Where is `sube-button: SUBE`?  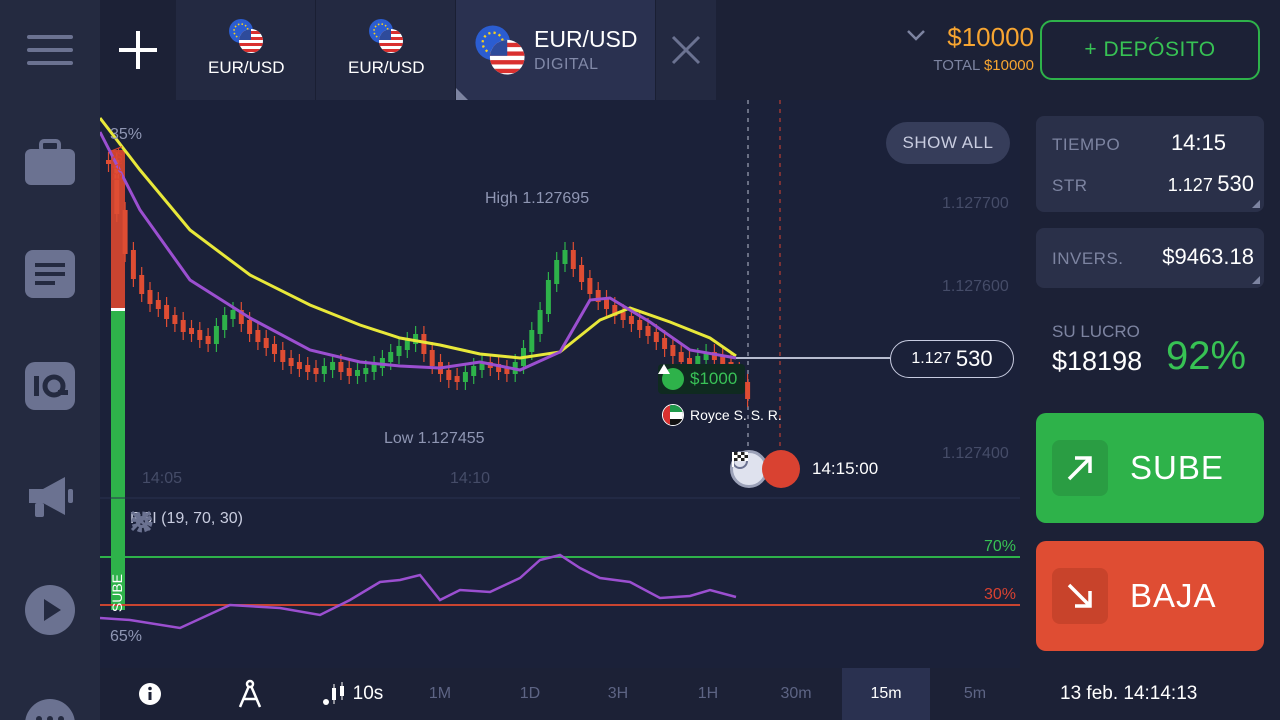 sube-button: SUBE is located at coordinates (1150, 468).